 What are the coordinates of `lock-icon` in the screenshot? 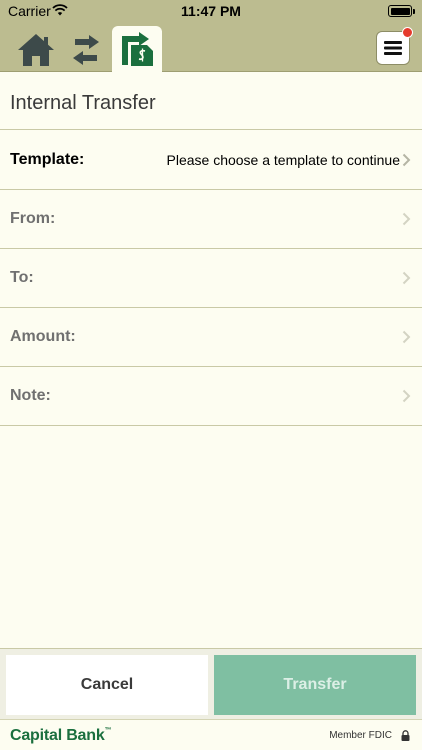 It's located at (405, 735).